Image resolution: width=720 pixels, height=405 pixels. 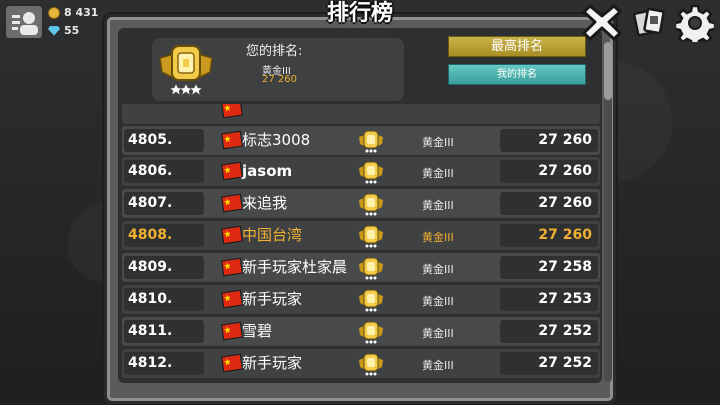 What do you see at coordinates (517, 74) in the screenshot?
I see `tab-my-rank: 我的排名` at bounding box center [517, 74].